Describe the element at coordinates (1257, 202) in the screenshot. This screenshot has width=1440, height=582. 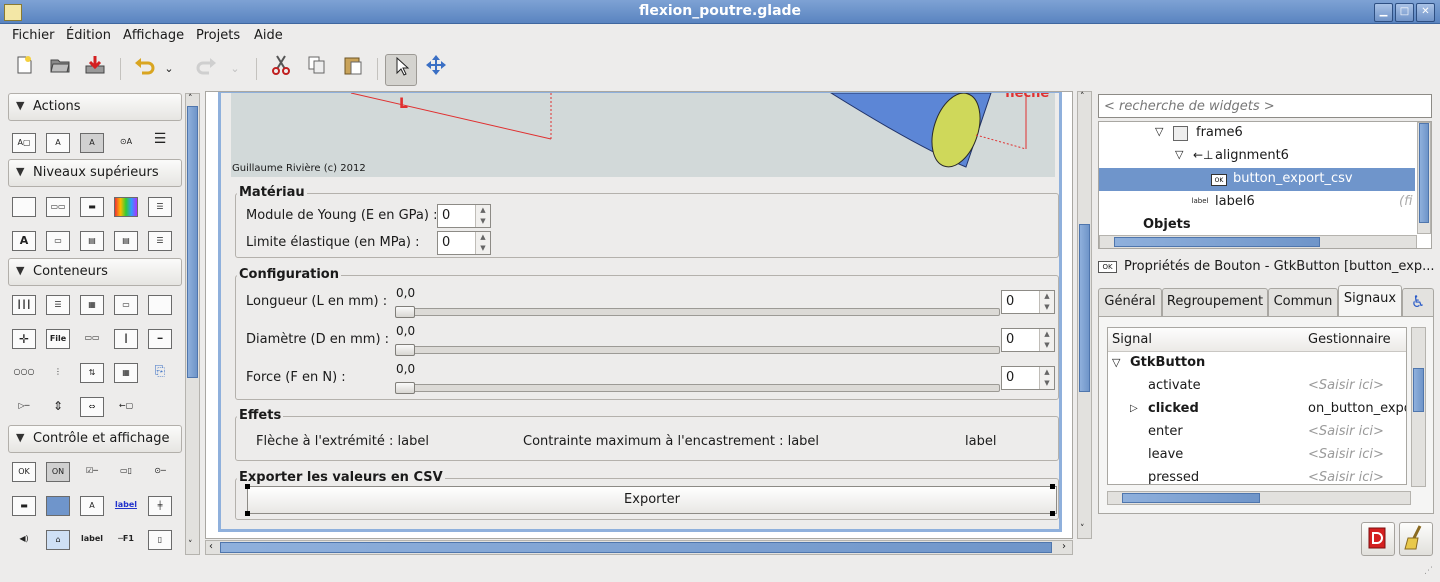
I see `tree-row-label6: label label6 (fi` at that location.